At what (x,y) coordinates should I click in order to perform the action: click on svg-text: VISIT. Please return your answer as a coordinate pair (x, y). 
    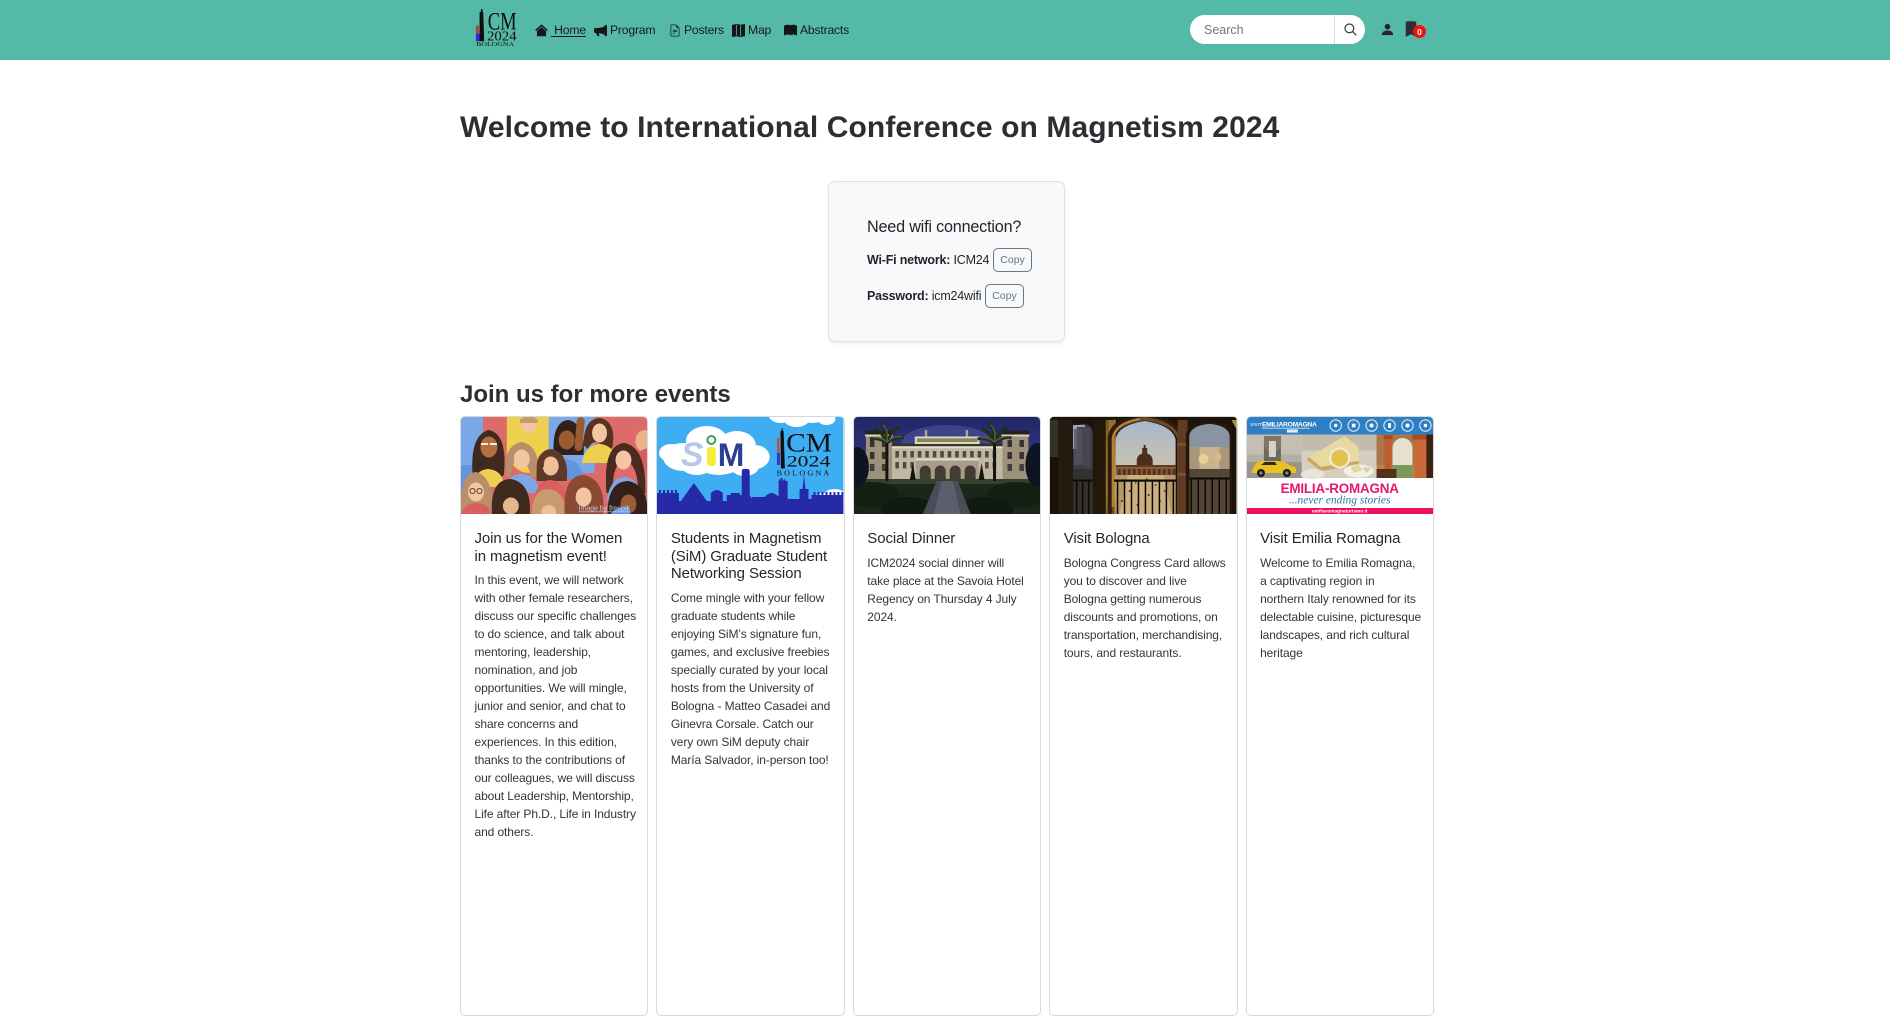
    Looking at the image, I should click on (1256, 425).